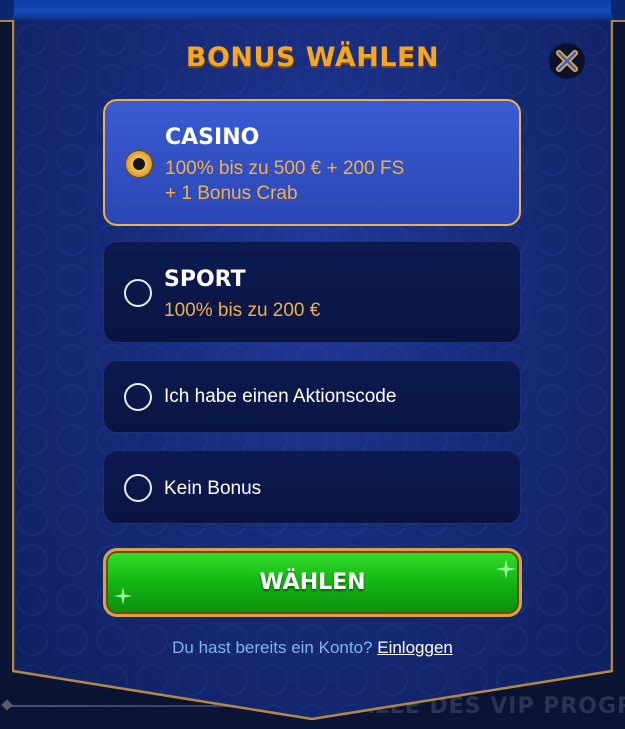 The height and width of the screenshot is (729, 625). What do you see at coordinates (312, 292) in the screenshot?
I see `bonus-option-sport: SPORT 100% bis zu 200 €` at bounding box center [312, 292].